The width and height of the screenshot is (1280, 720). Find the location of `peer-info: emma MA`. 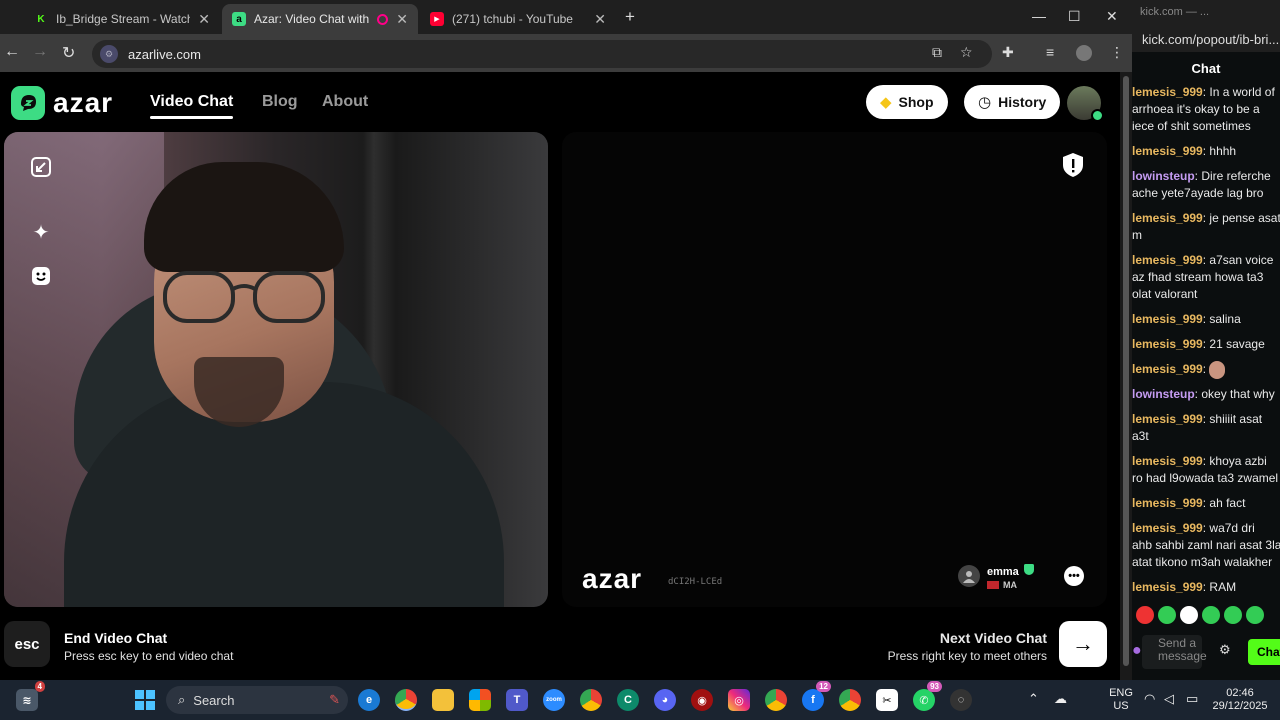

peer-info: emma MA is located at coordinates (996, 576).